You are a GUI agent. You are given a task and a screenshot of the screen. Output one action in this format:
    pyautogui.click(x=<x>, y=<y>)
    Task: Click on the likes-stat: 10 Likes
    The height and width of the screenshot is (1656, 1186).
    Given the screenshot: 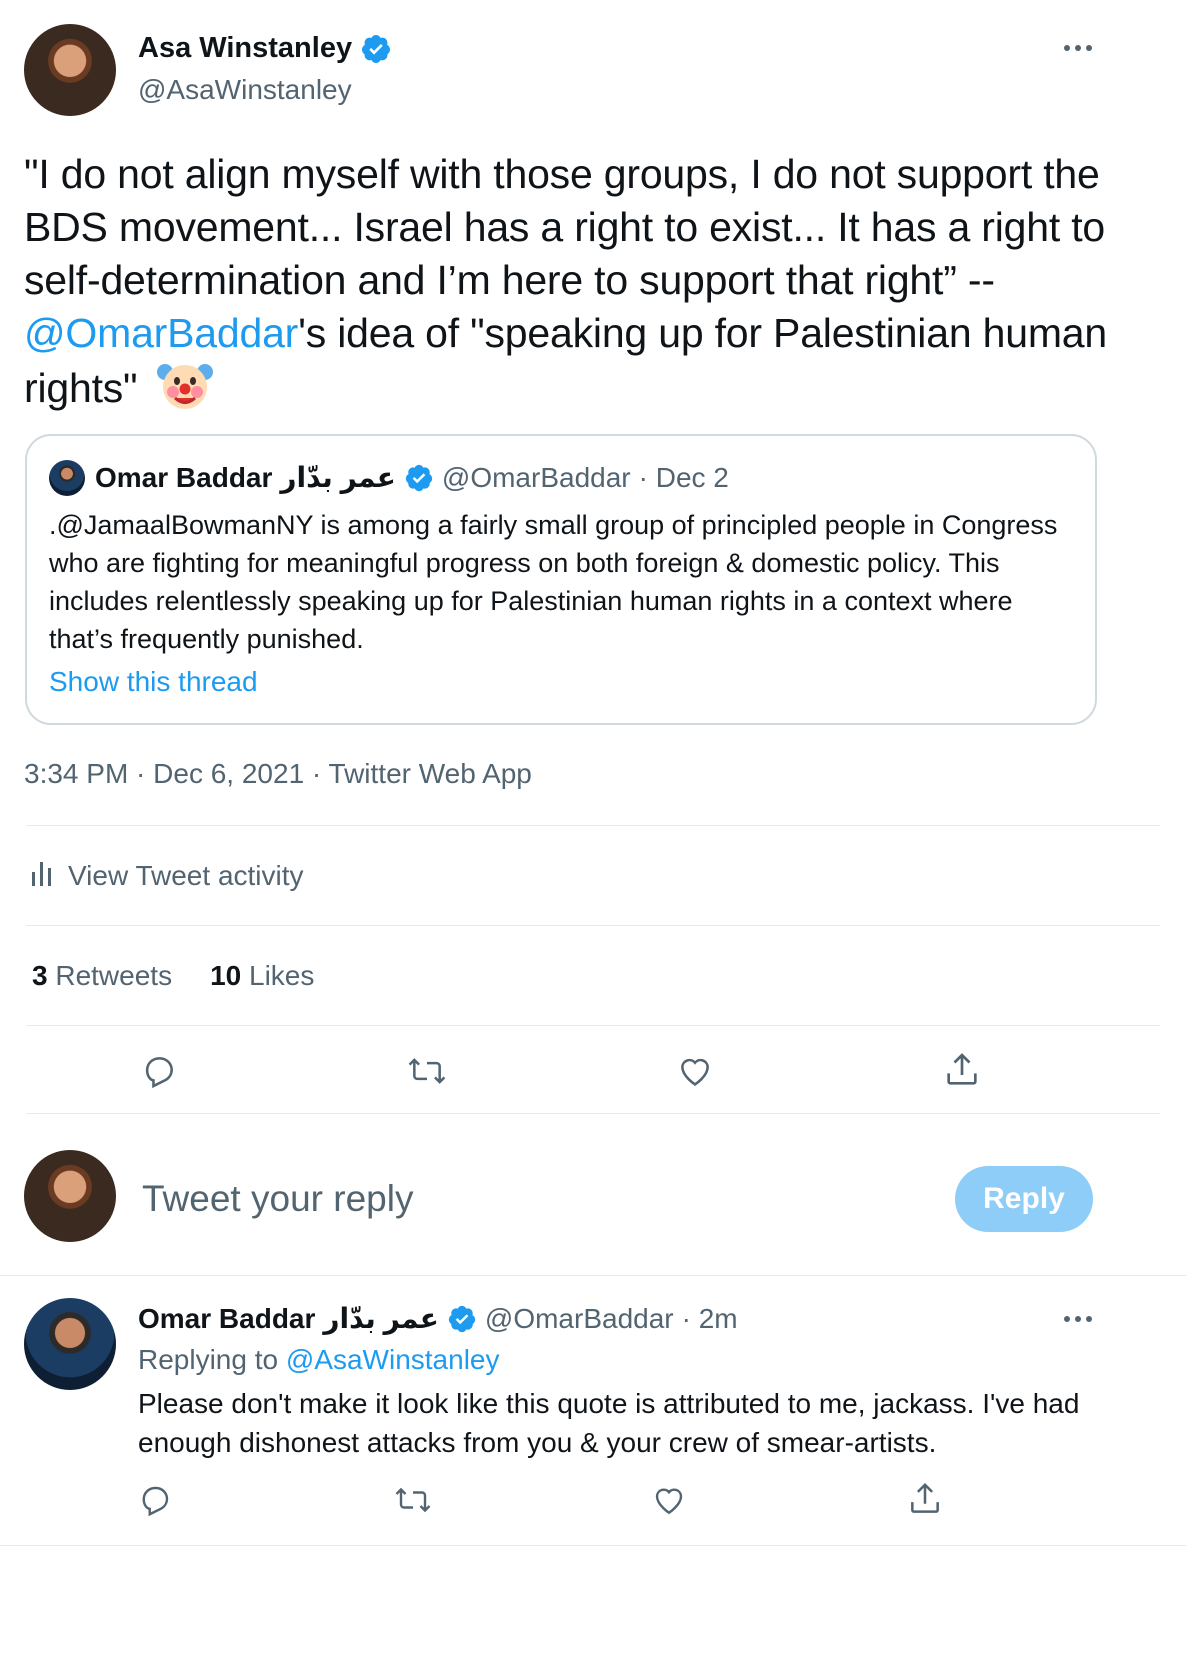 What is the action you would take?
    pyautogui.click(x=262, y=976)
    